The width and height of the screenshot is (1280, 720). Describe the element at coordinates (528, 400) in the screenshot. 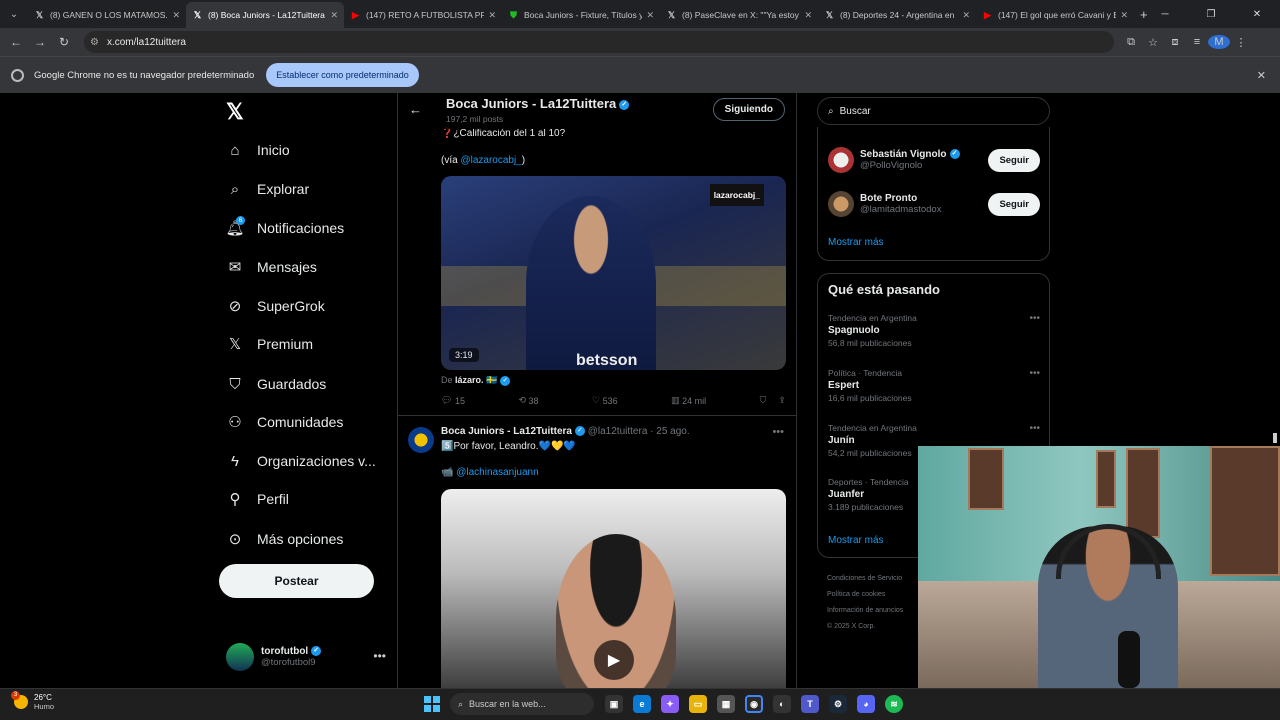

I see `repost-button: ⟲ 38` at that location.